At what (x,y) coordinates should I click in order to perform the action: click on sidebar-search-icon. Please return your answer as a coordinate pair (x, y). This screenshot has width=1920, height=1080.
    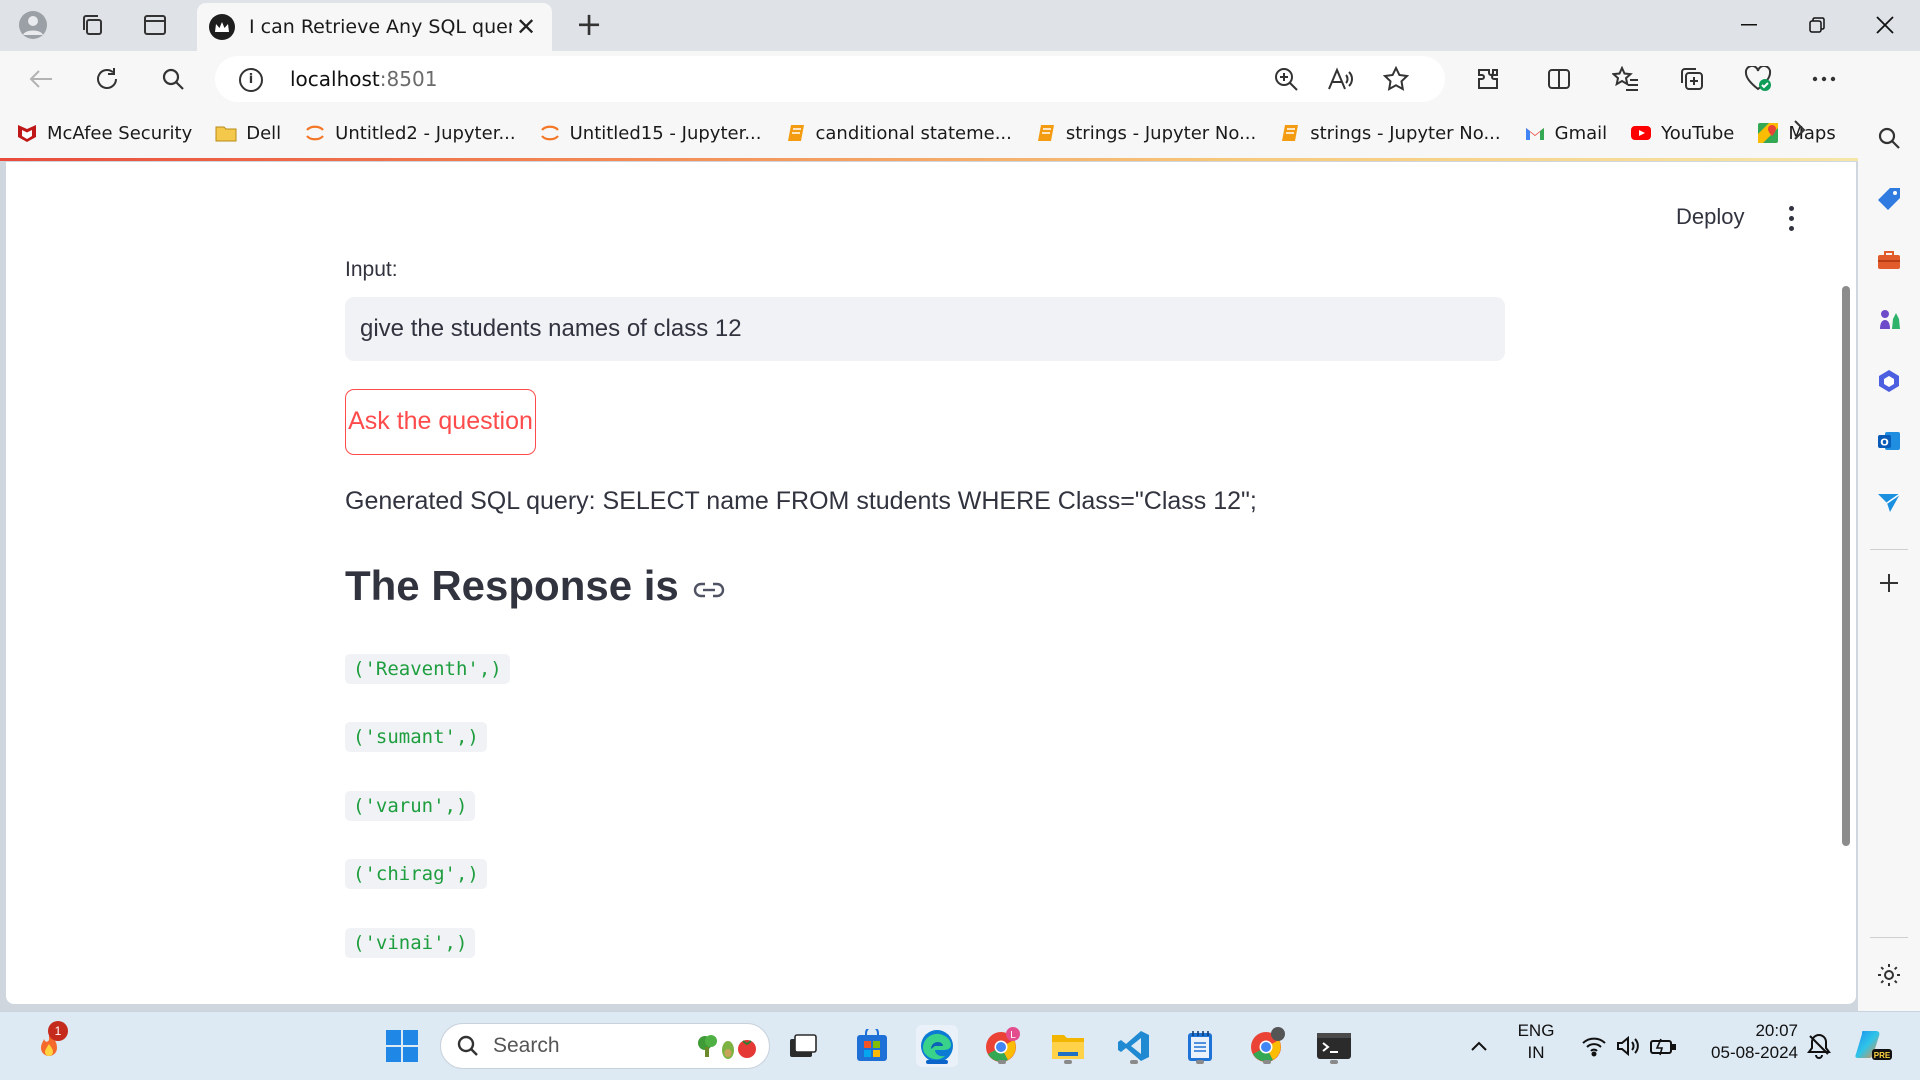
    Looking at the image, I should click on (1889, 138).